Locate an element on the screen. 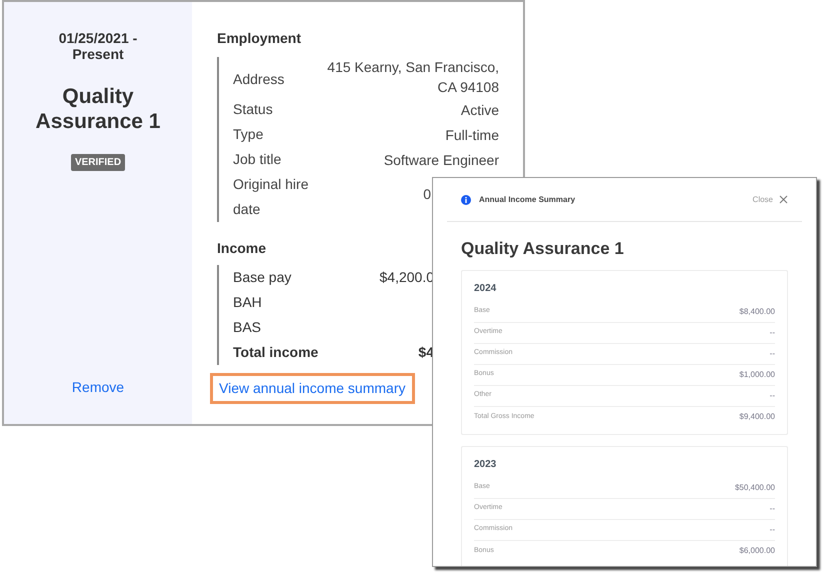 The height and width of the screenshot is (577, 825). section-heading: Employment is located at coordinates (259, 38).